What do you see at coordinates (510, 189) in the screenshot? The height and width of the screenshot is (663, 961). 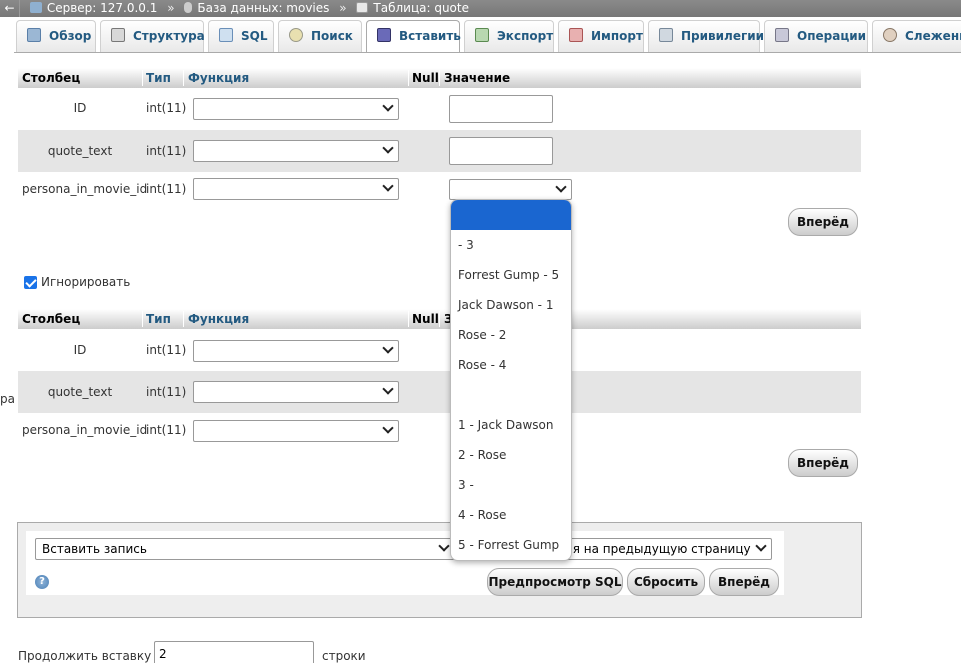 I see `value-select` at bounding box center [510, 189].